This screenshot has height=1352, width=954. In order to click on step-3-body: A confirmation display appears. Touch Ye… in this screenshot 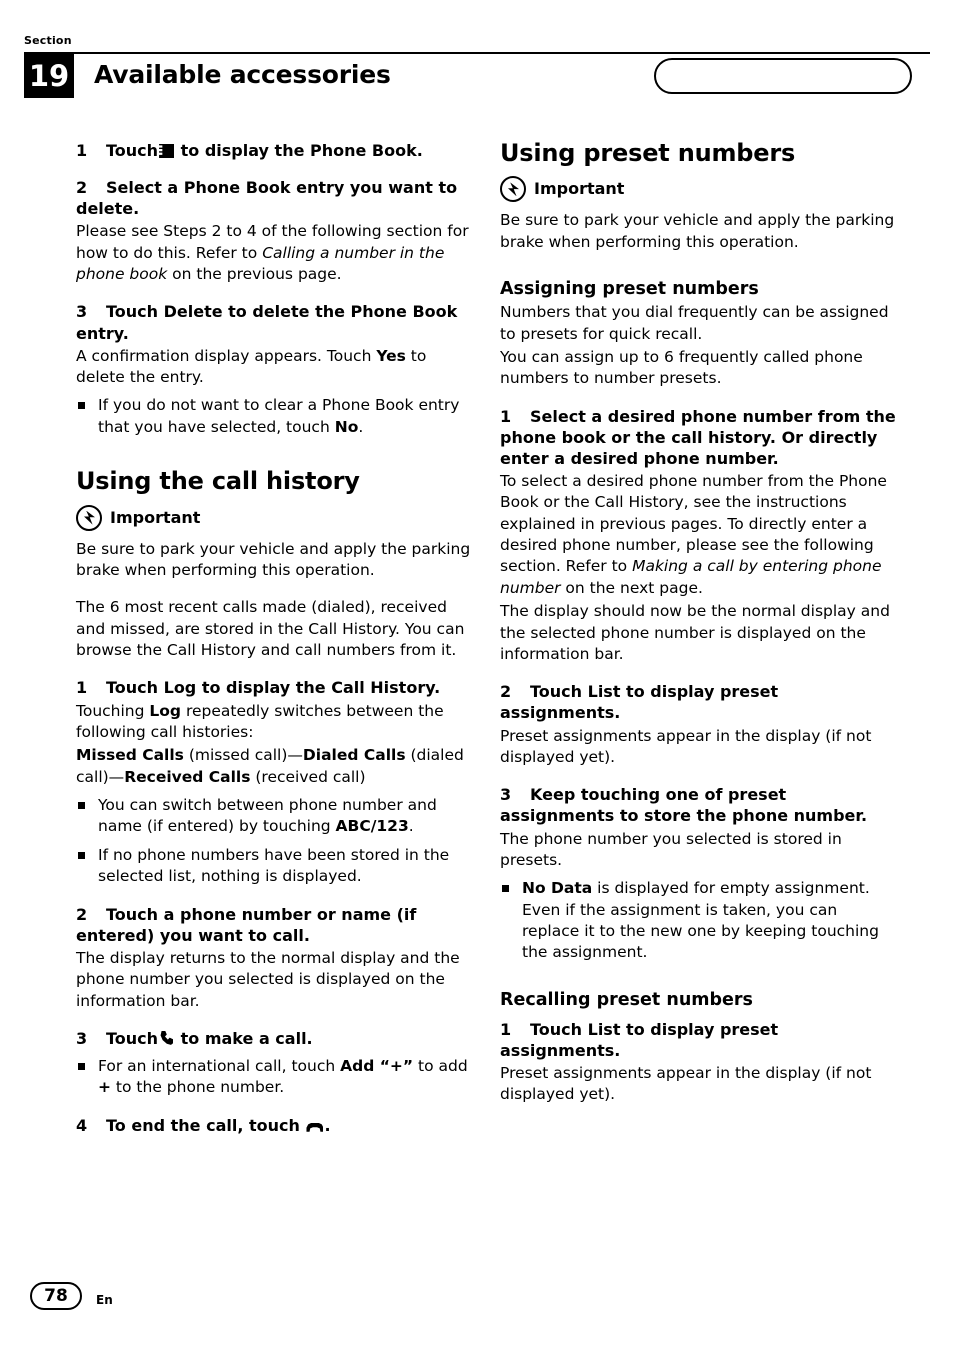, I will do `click(275, 367)`.